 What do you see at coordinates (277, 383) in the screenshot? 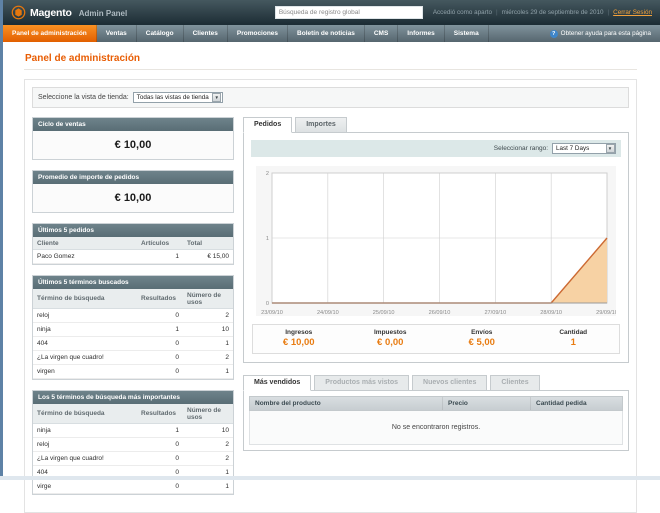
I see `tab-bestsellers: Más vendidos` at bounding box center [277, 383].